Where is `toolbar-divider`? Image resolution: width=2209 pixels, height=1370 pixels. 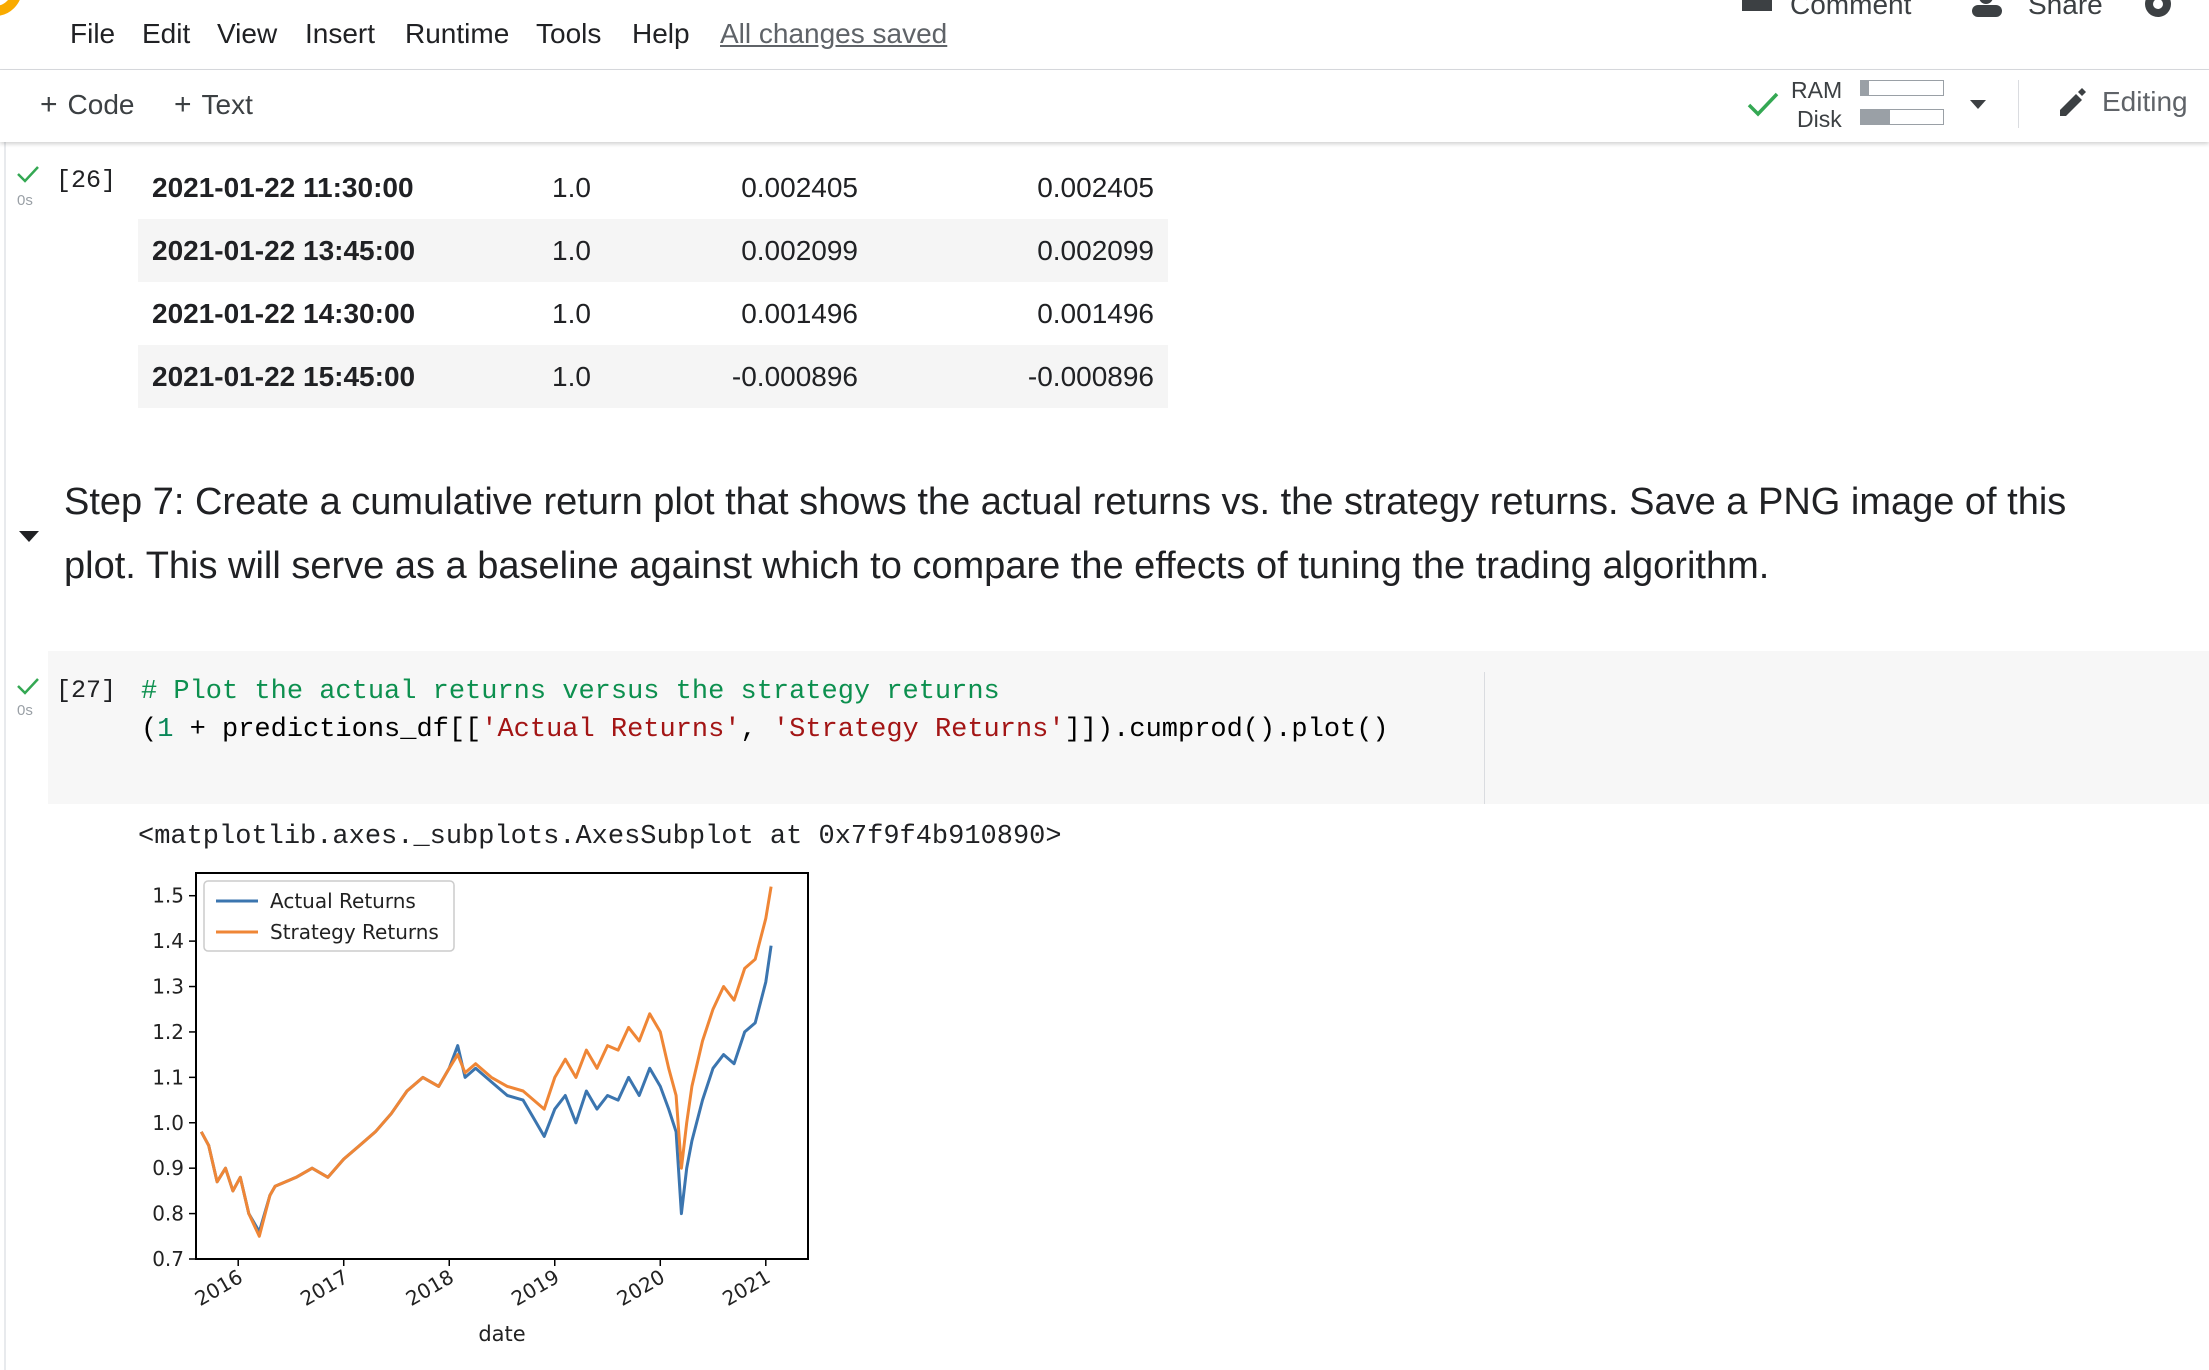
toolbar-divider is located at coordinates (2018, 104).